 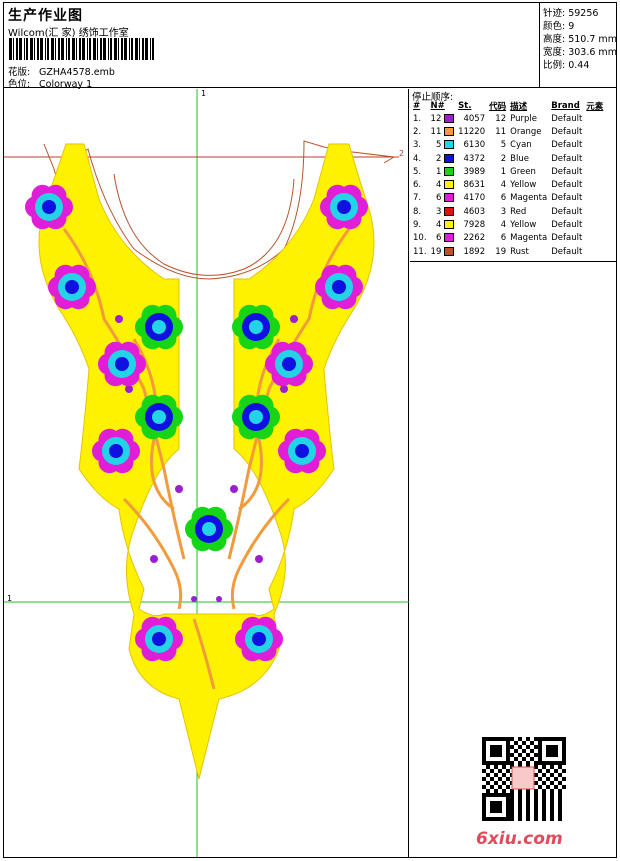 What do you see at coordinates (402, 153) in the screenshot?
I see `horizontal-guide-label-2: 2` at bounding box center [402, 153].